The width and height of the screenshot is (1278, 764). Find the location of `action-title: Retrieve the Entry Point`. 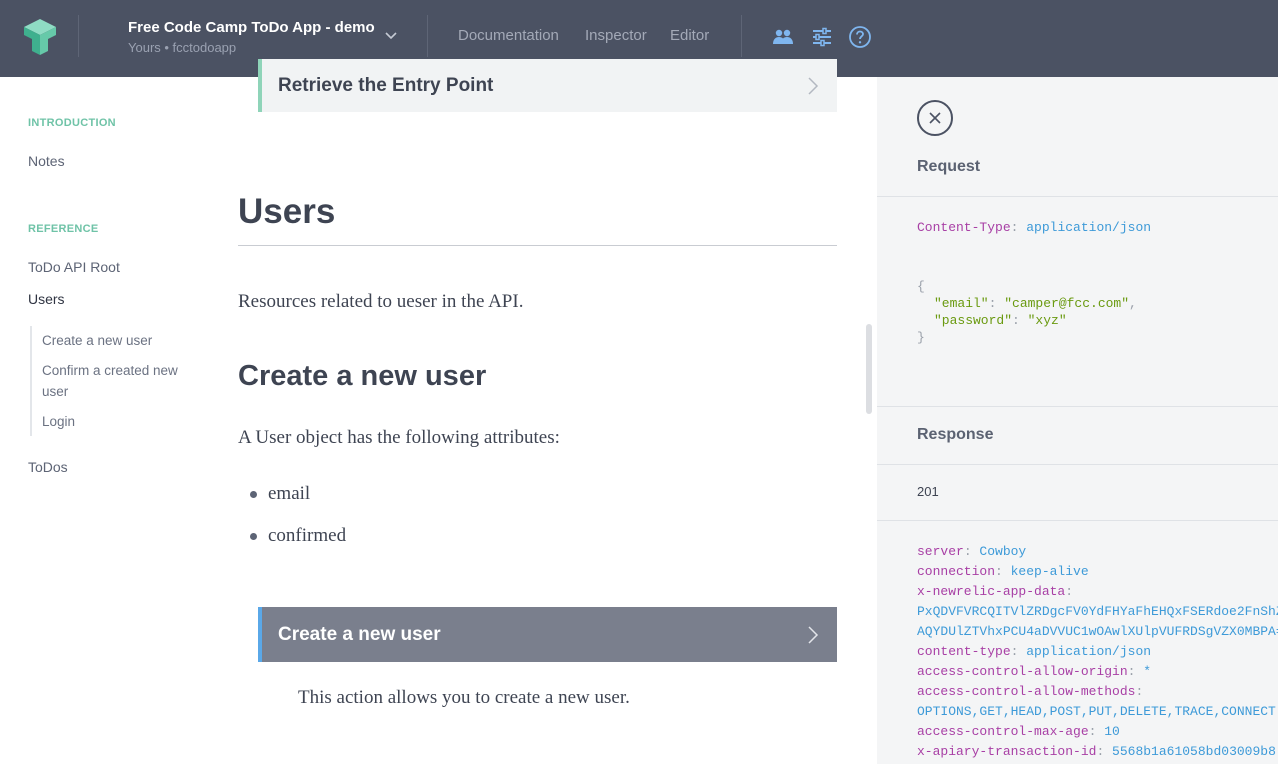

action-title: Retrieve the Entry Point is located at coordinates (386, 85).